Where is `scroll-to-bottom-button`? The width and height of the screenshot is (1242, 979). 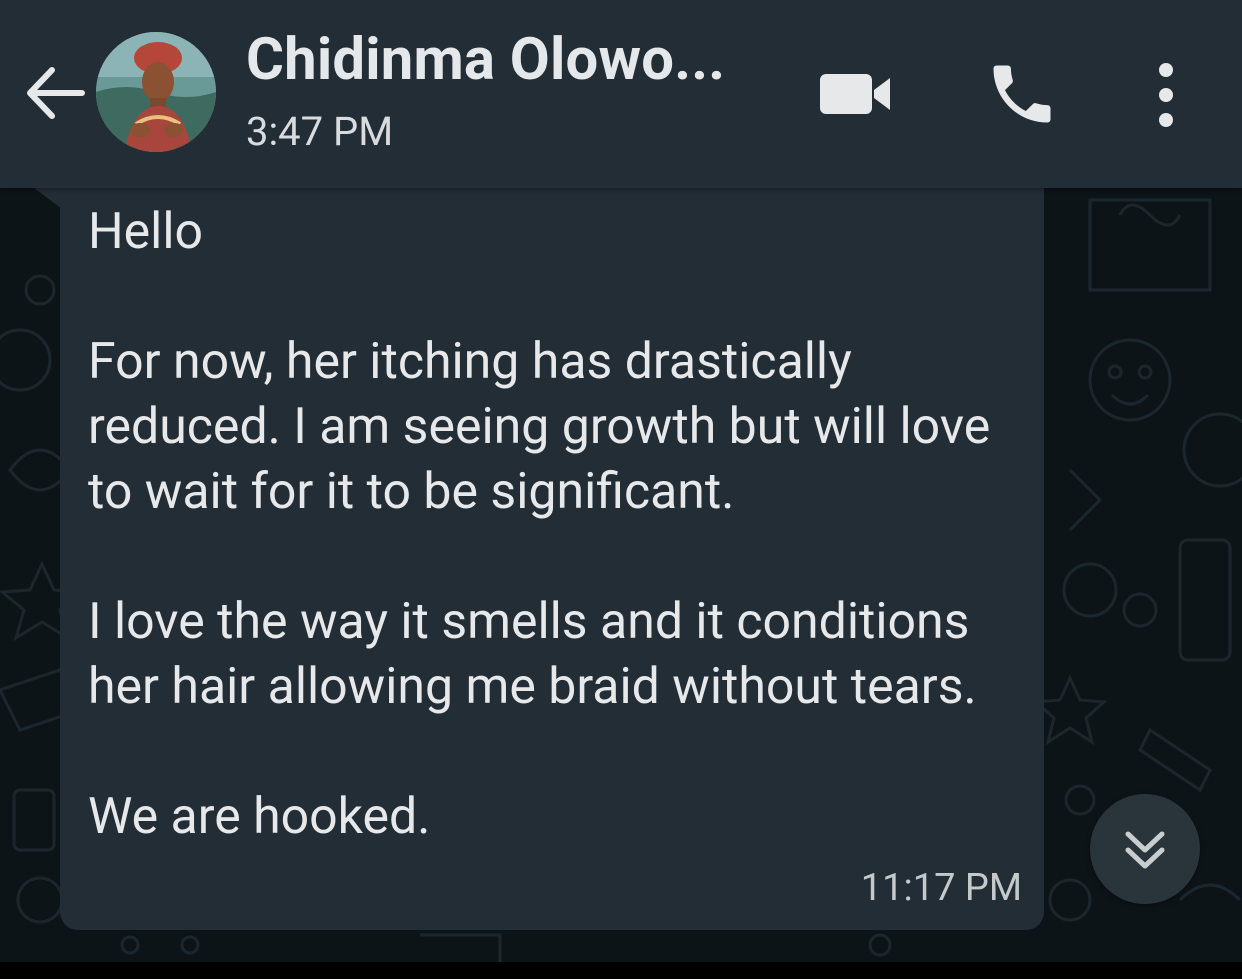
scroll-to-bottom-button is located at coordinates (1145, 849).